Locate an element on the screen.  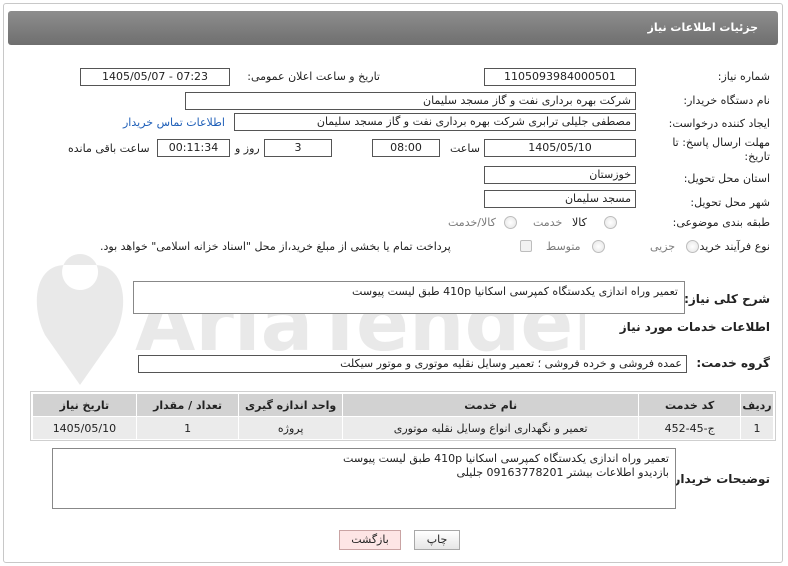
cell-qty: 1 is located at coordinates (187, 428).